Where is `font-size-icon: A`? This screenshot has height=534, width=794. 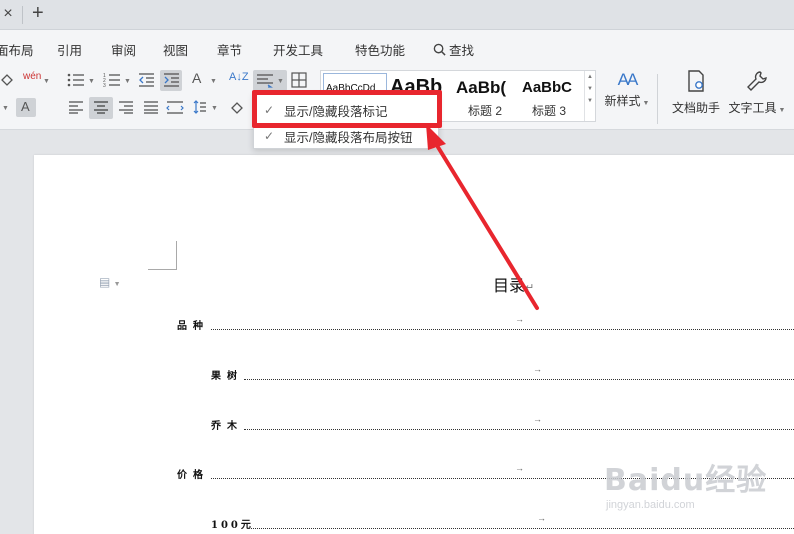 font-size-icon: A is located at coordinates (196, 78).